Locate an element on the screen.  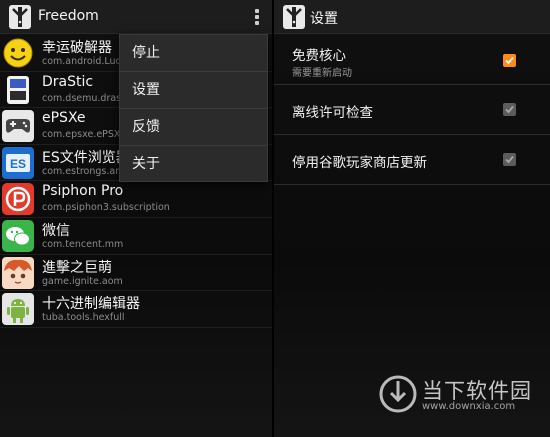
app-list-item: 微信 com.tencent.mm is located at coordinates (136, 236).